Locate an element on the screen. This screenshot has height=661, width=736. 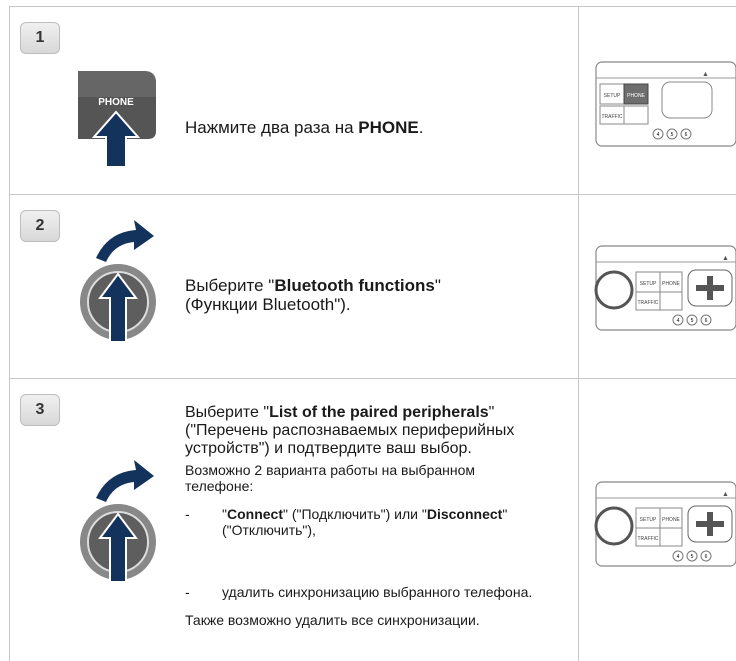
step-3-badge: 3 is located at coordinates (40, 410).